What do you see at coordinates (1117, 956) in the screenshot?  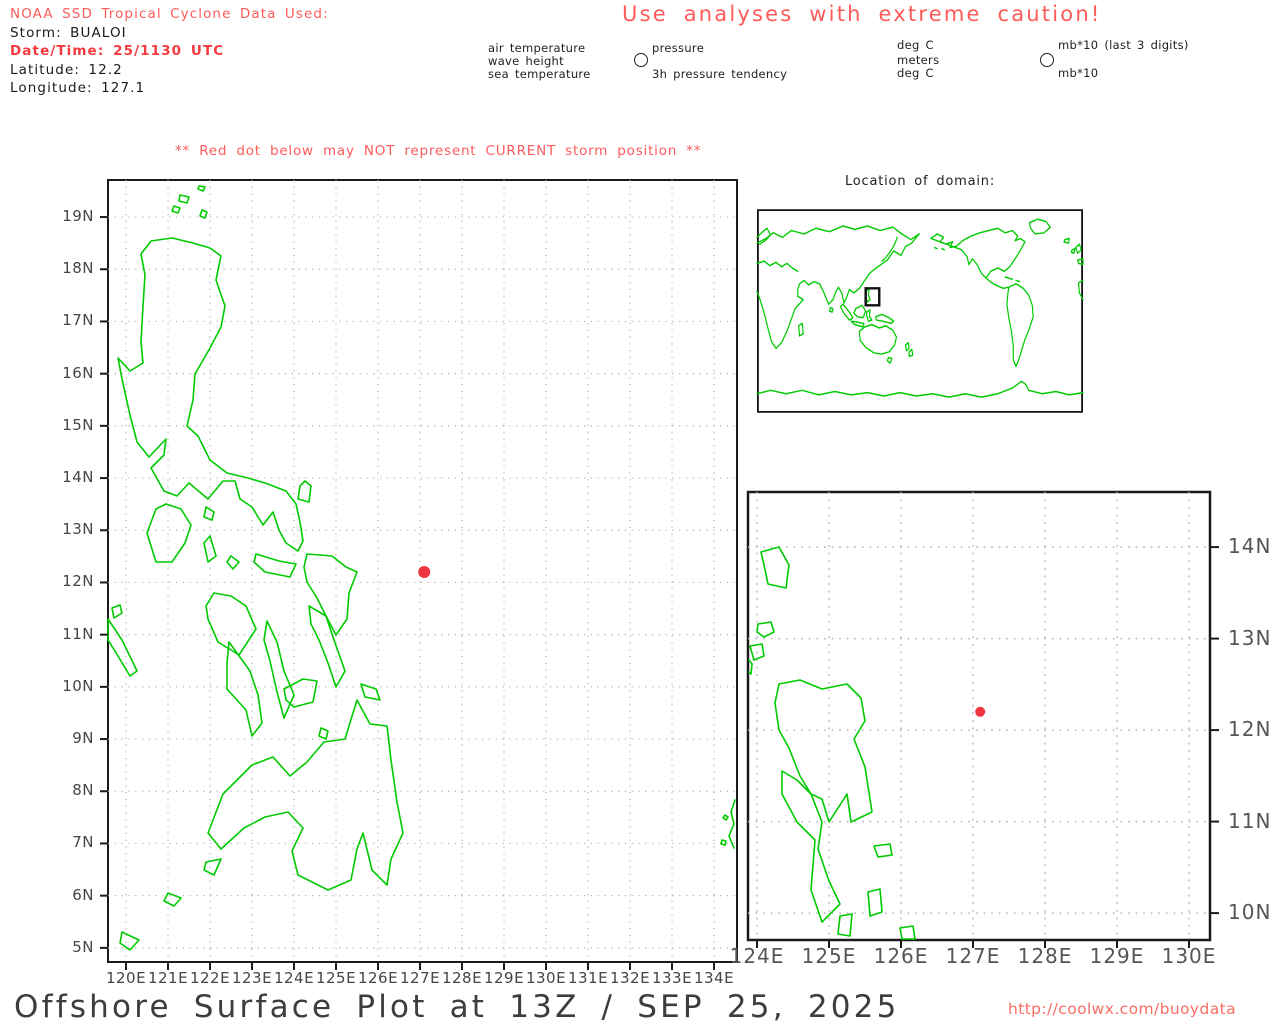 I see `lon-tick-label: 129E` at bounding box center [1117, 956].